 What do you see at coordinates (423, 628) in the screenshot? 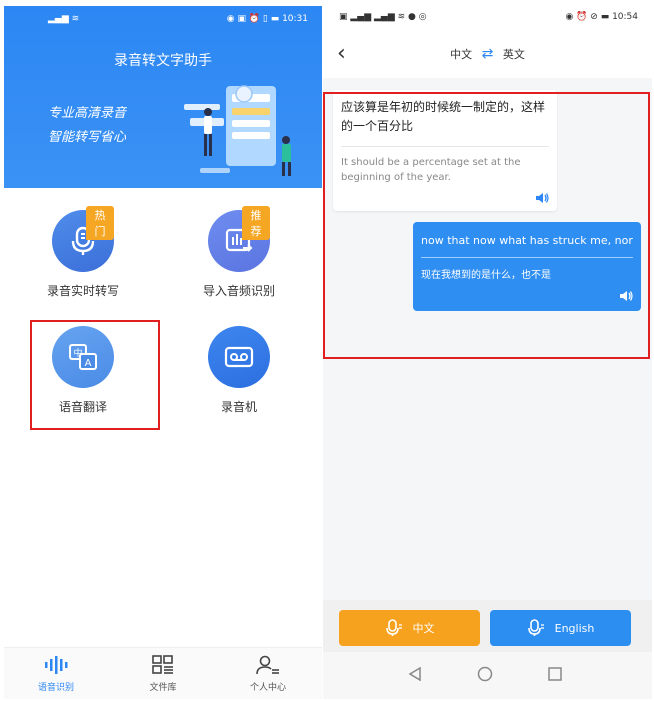
I see `record-chinese-label: 中文` at bounding box center [423, 628].